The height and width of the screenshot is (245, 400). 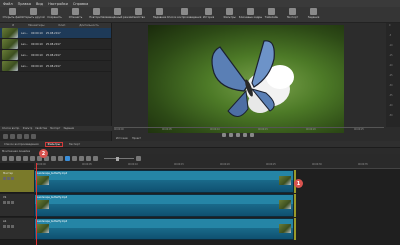 What do you see at coordinates (138, 11) in the screenshot?
I see `properties-icon` at bounding box center [138, 11].